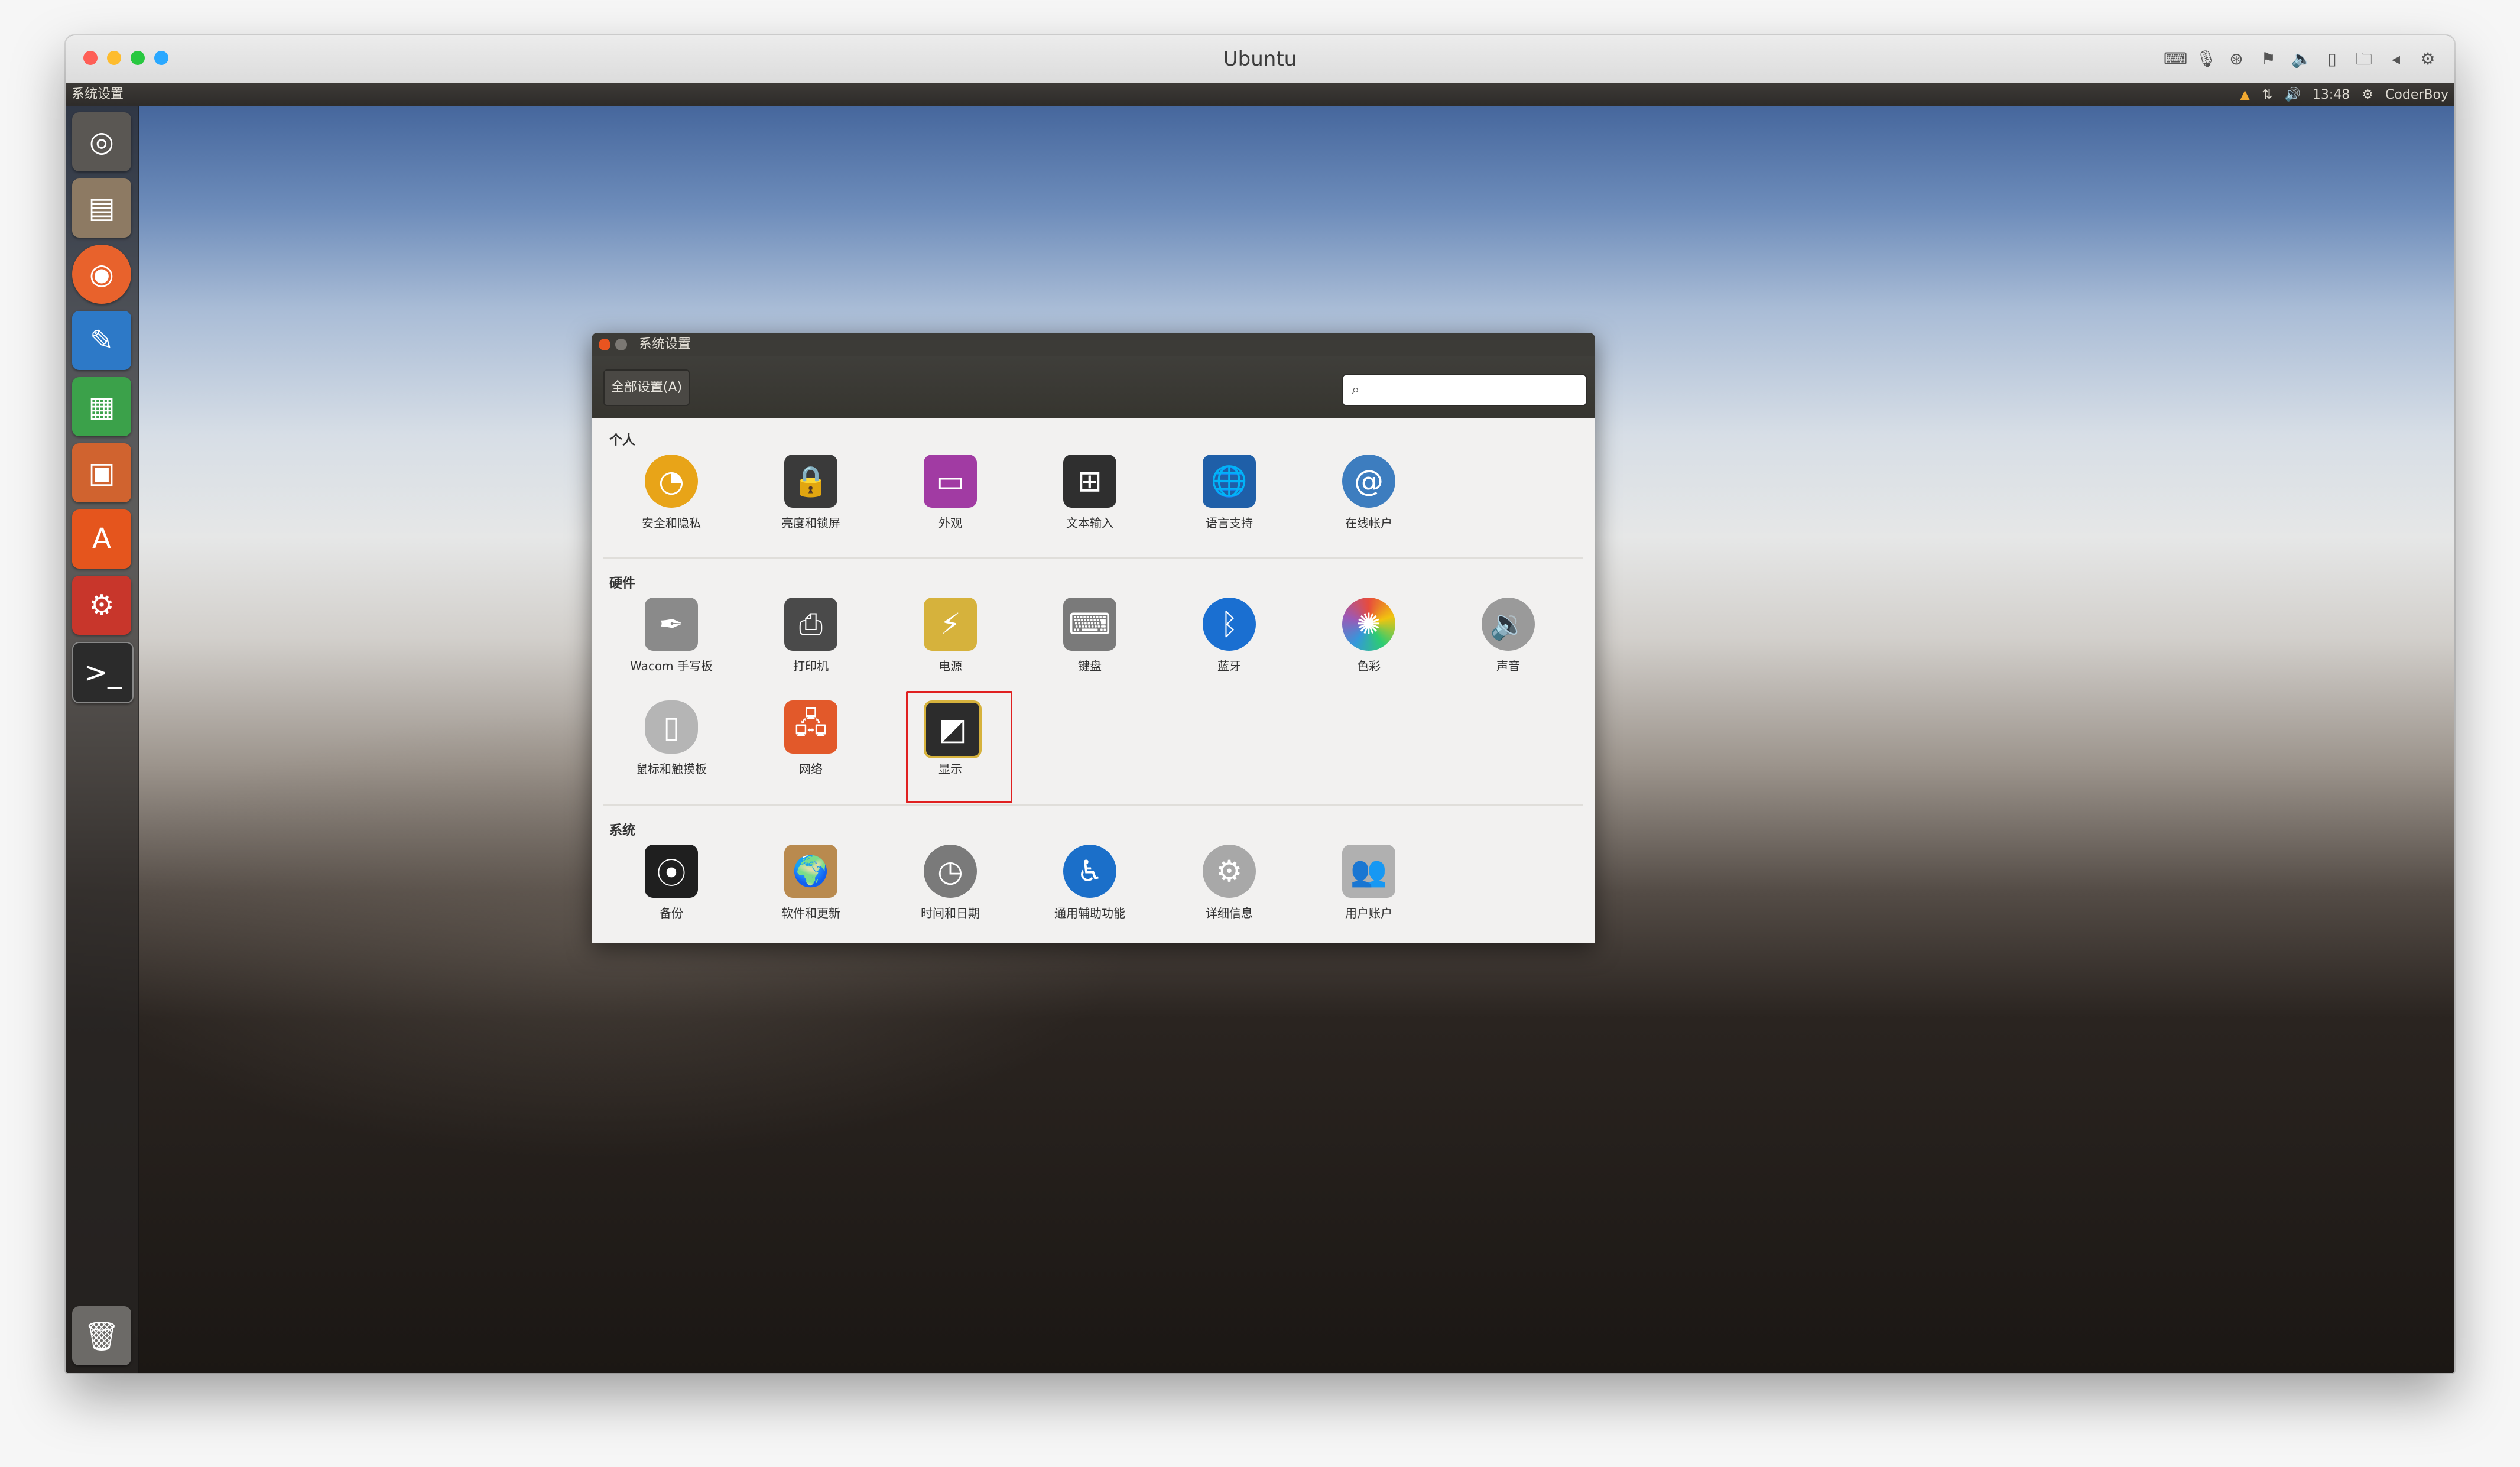 The image size is (2520, 1467). Describe the element at coordinates (951, 871) in the screenshot. I see `time-date-icon: ◷` at that location.